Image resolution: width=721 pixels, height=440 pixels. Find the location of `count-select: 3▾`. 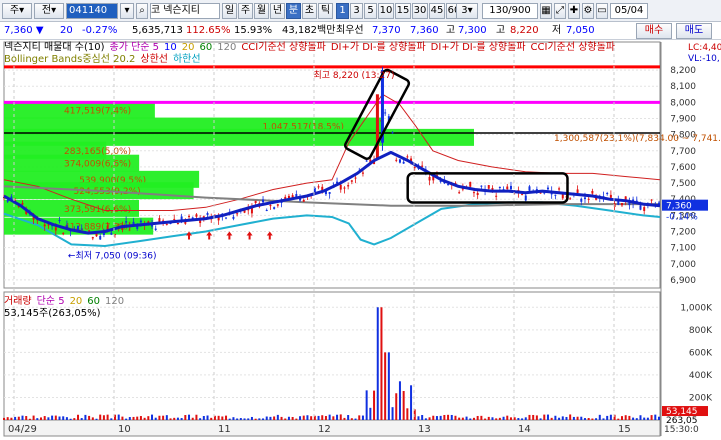

count-select: 3▾ is located at coordinates (467, 11).